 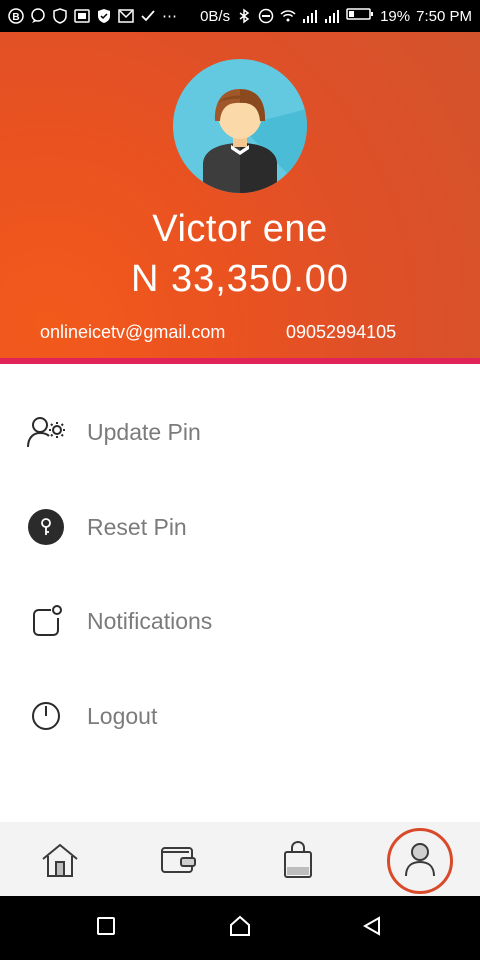 I want to click on svg-text: B, so click(x=15, y=17).